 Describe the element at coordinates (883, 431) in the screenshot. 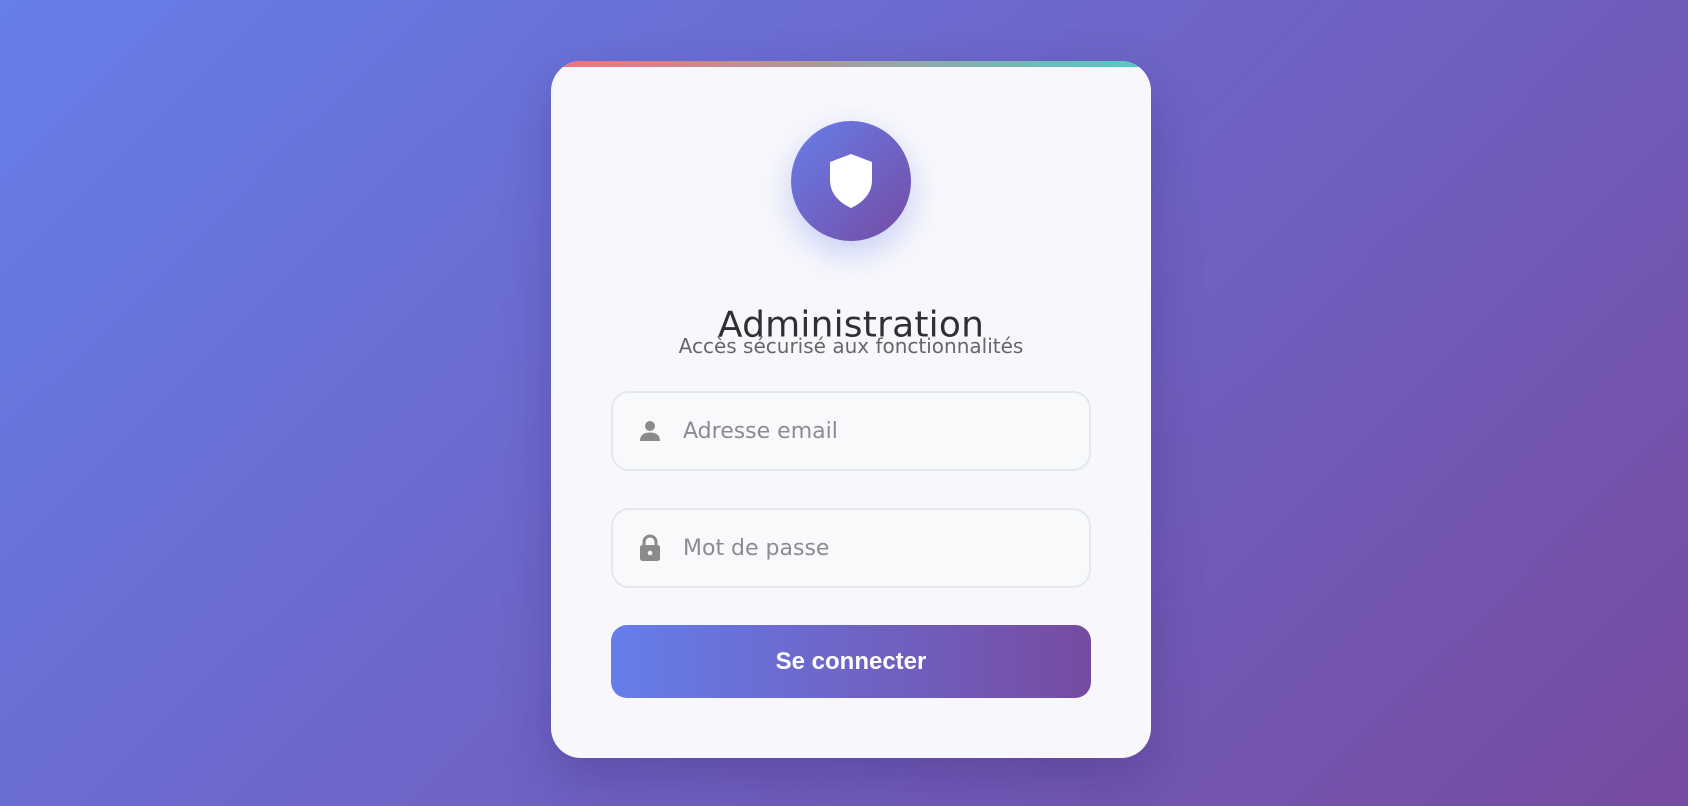

I see `email-input` at that location.